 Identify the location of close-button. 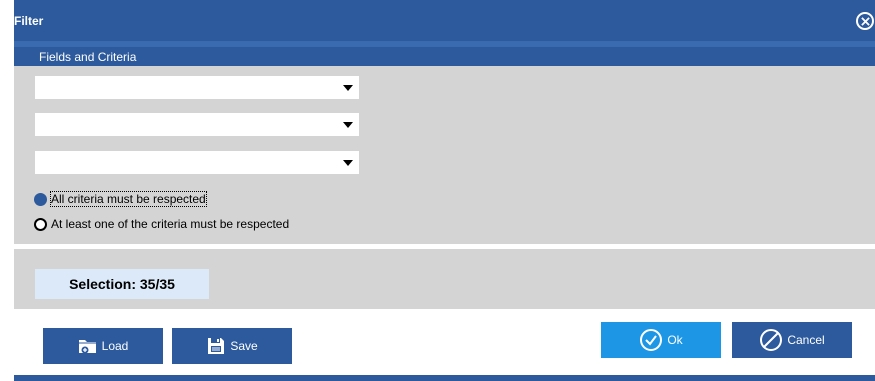
(865, 21).